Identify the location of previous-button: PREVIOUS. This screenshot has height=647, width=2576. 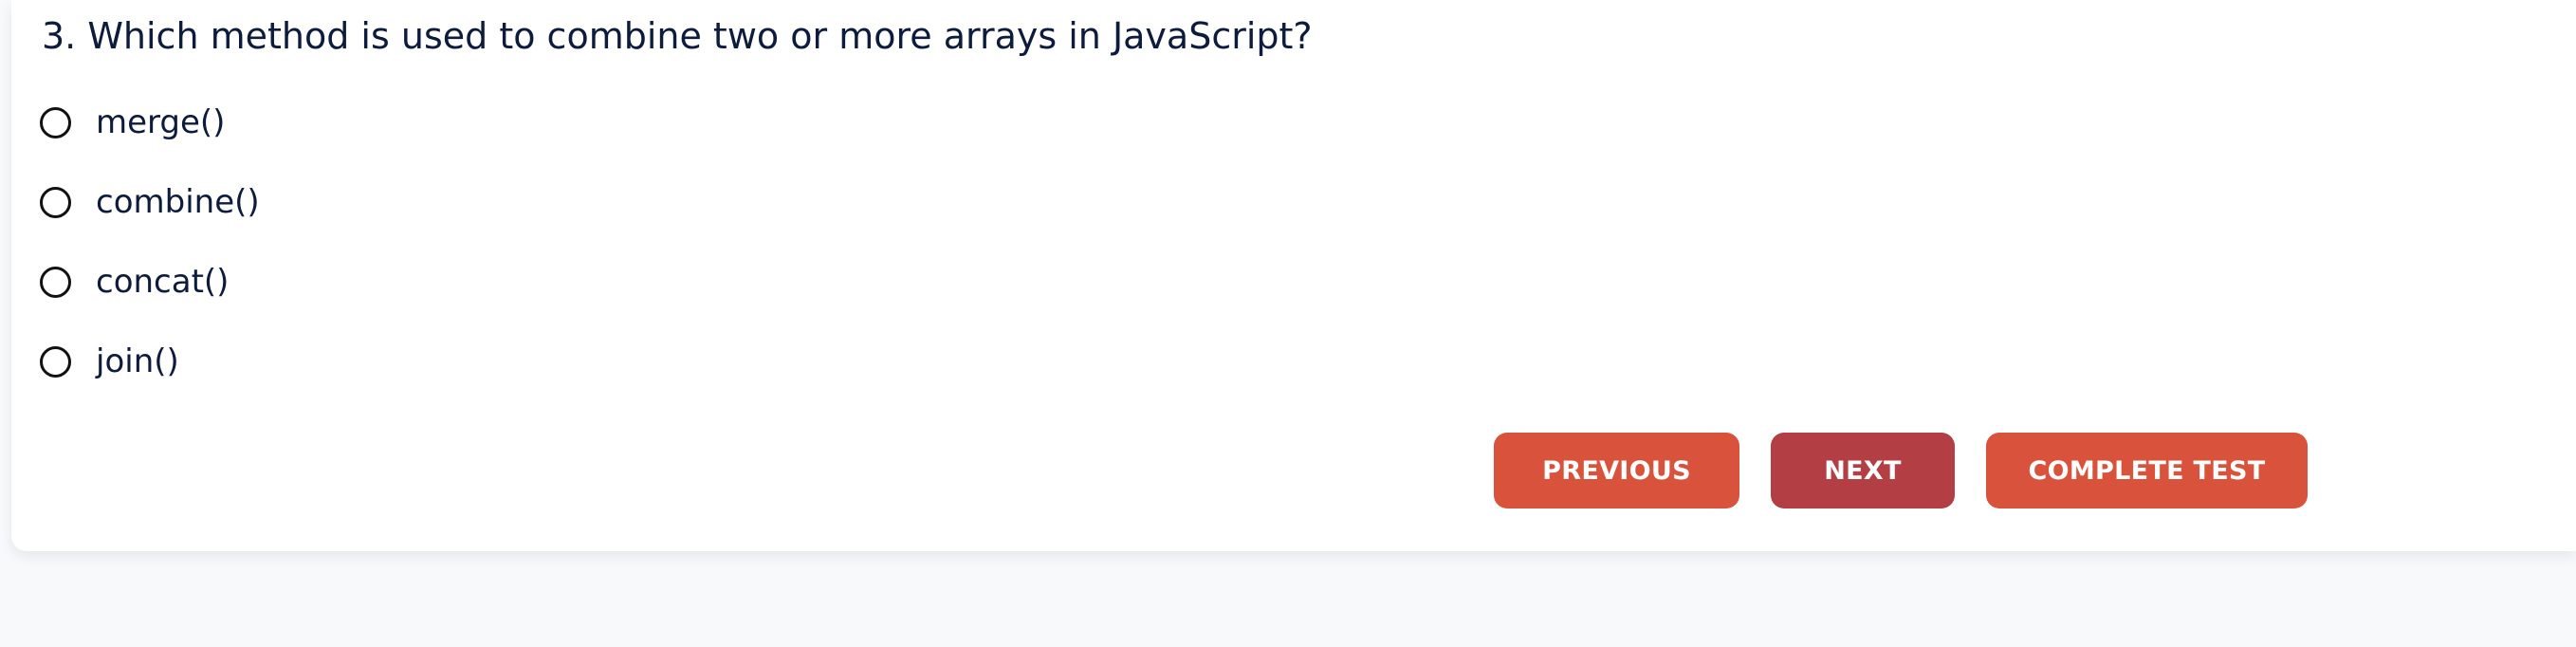
(1616, 471).